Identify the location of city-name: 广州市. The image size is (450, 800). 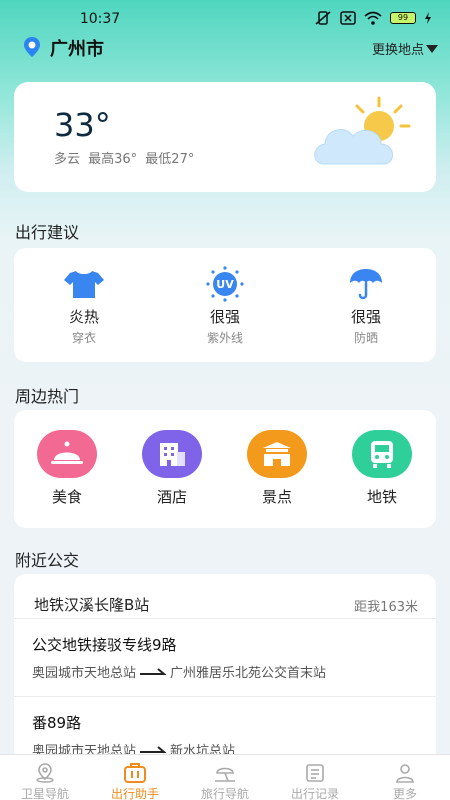
(77, 49).